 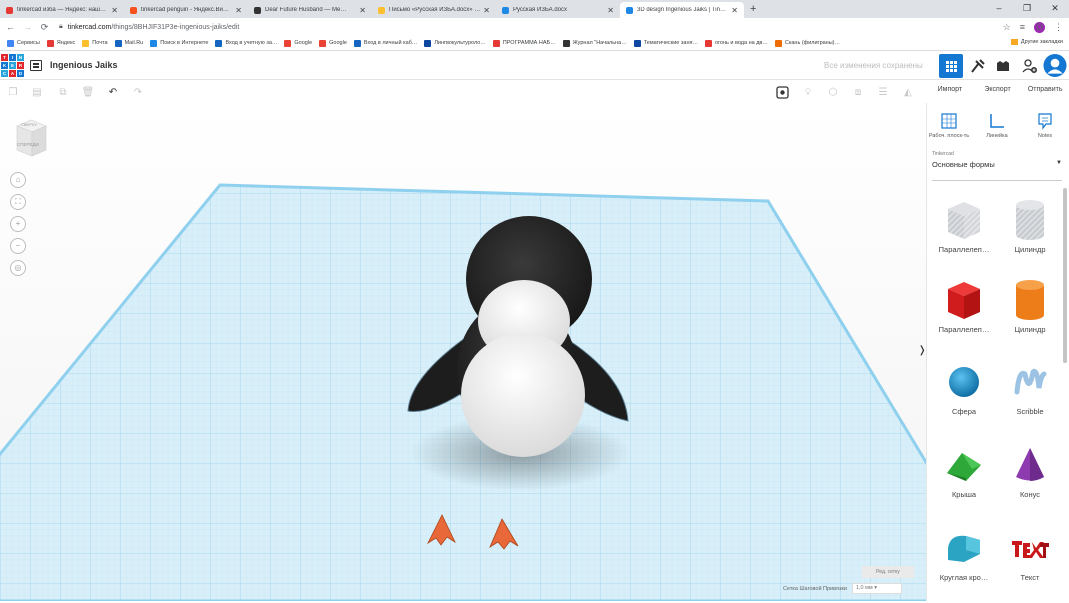 I want to click on collapse-panel-icon: ❭, so click(x=922, y=350).